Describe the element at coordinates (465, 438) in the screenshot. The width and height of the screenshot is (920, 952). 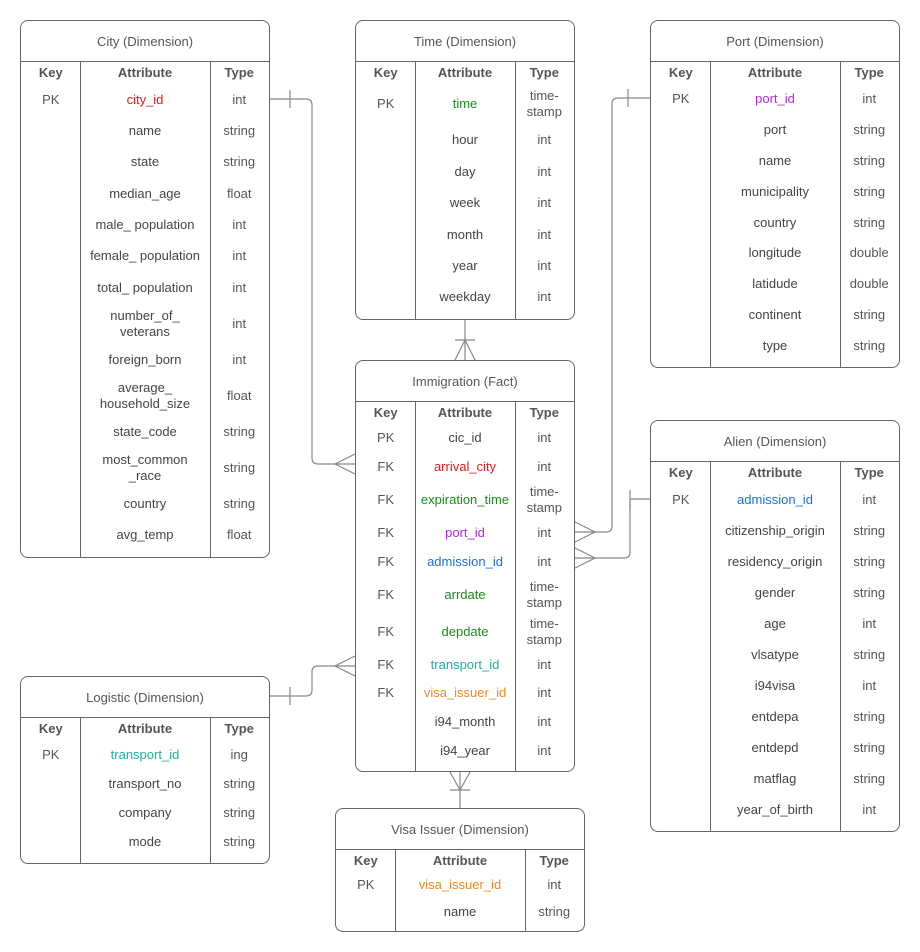
I see `attribute-cell: cic_id` at that location.